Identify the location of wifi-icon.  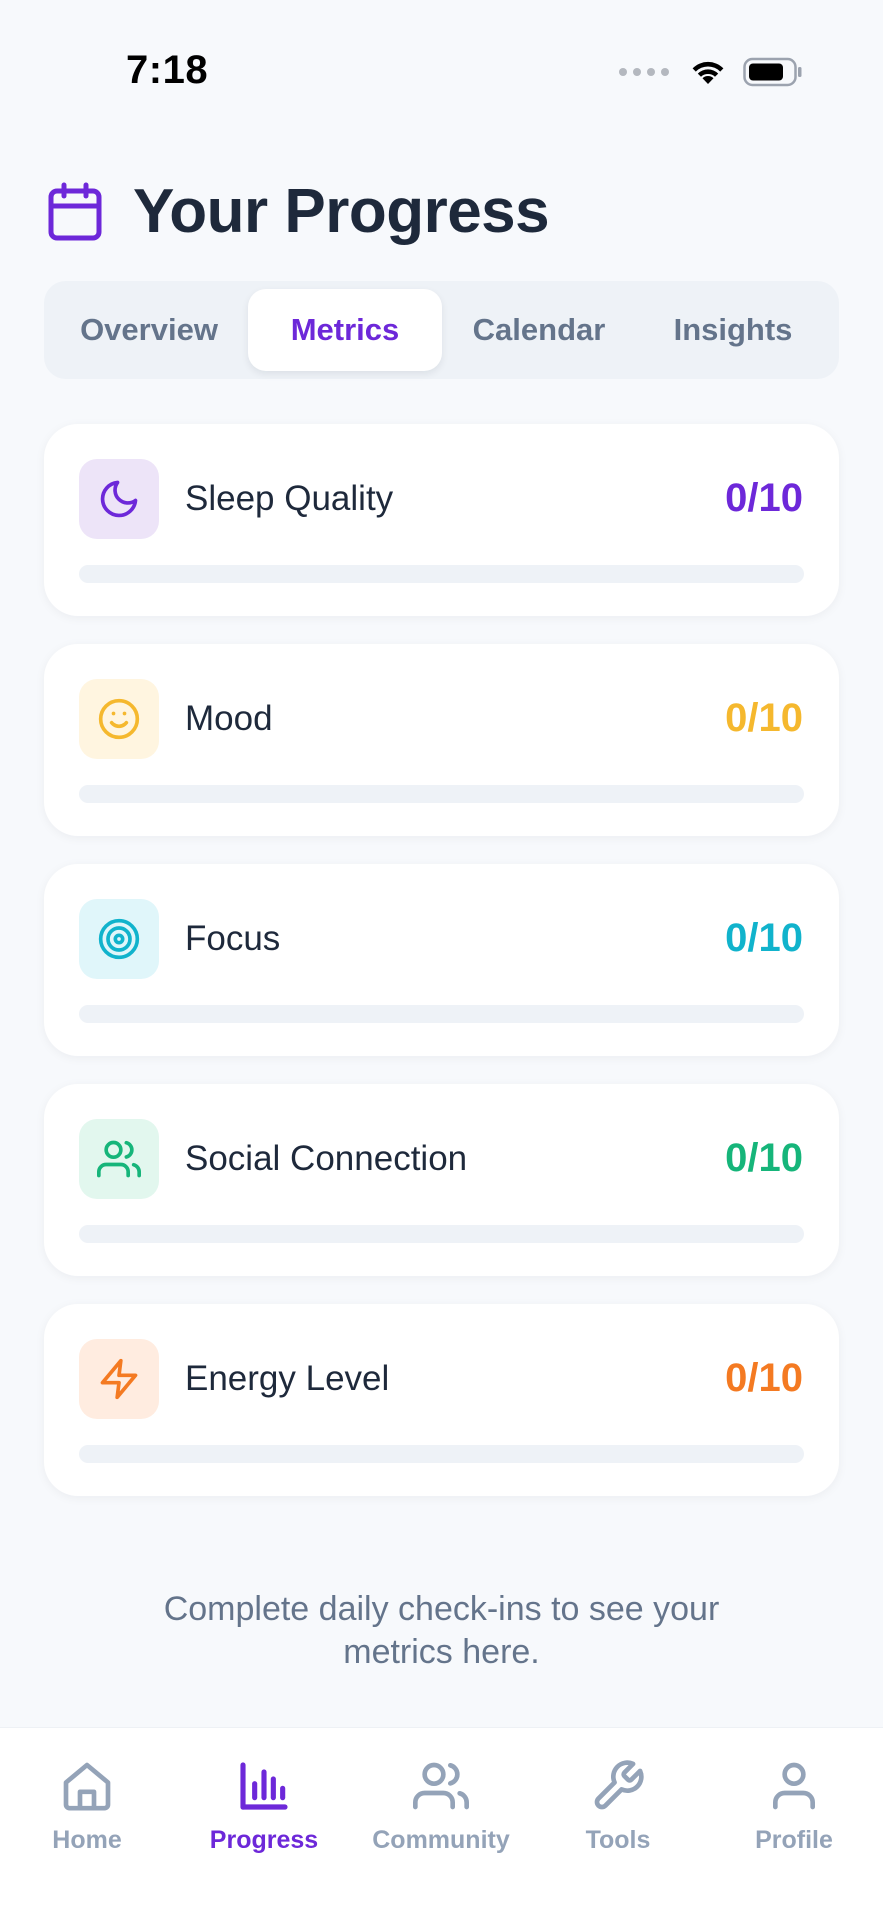
(708, 72).